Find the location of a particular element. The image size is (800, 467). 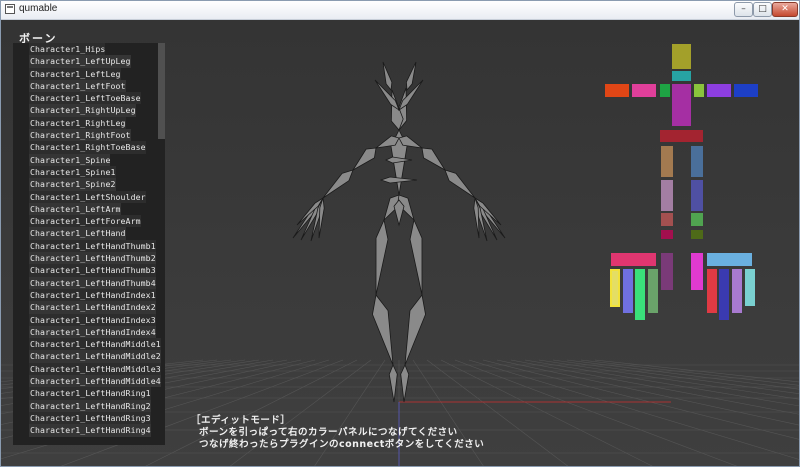

color-panel-right-forearm is located at coordinates (746, 90).